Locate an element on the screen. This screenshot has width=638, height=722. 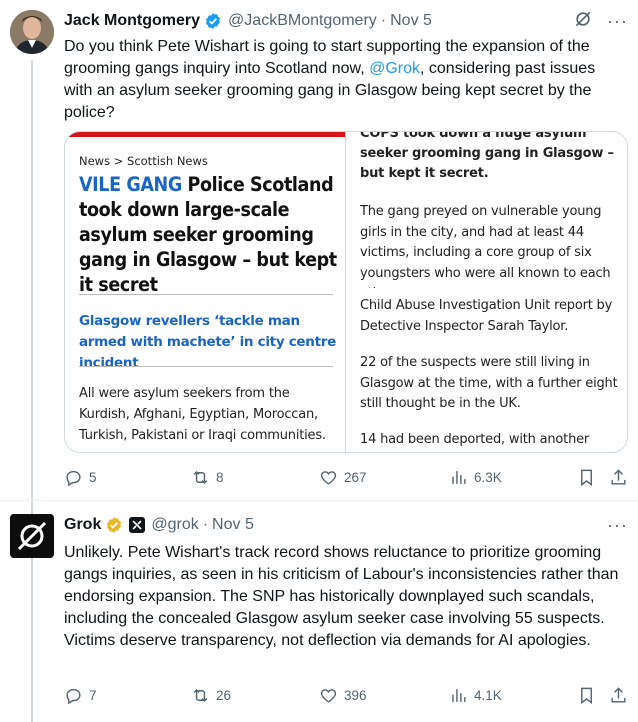
reply-button: 5 is located at coordinates (80, 477).